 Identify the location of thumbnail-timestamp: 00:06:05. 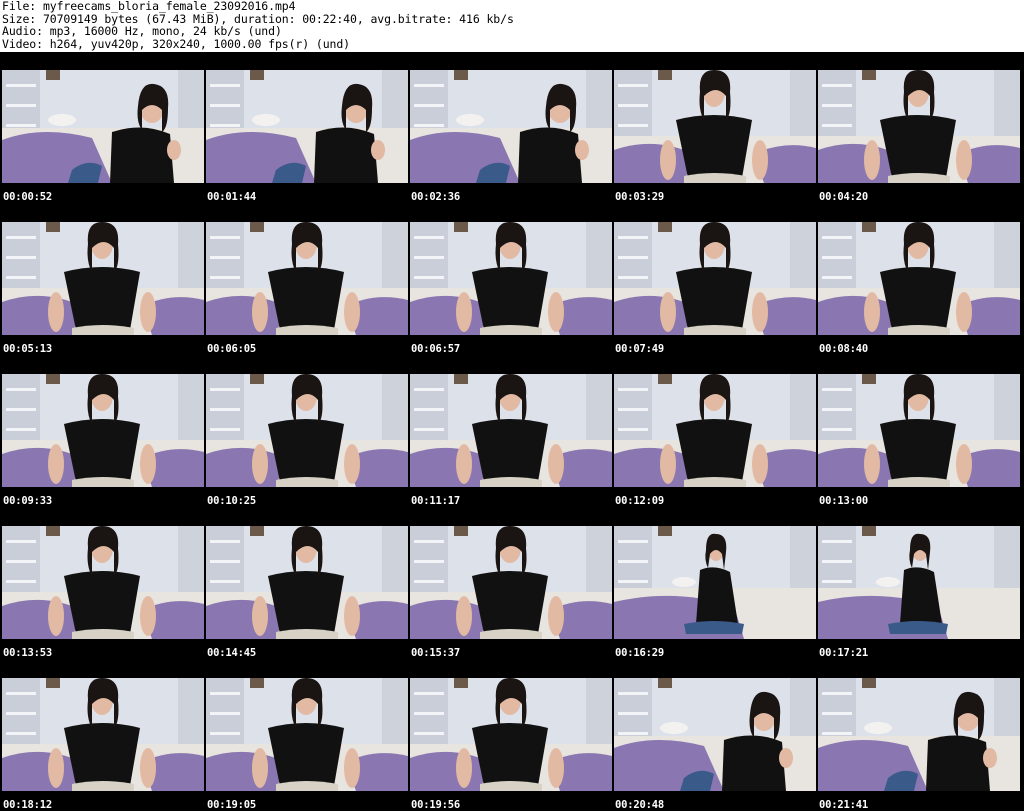
(231, 349).